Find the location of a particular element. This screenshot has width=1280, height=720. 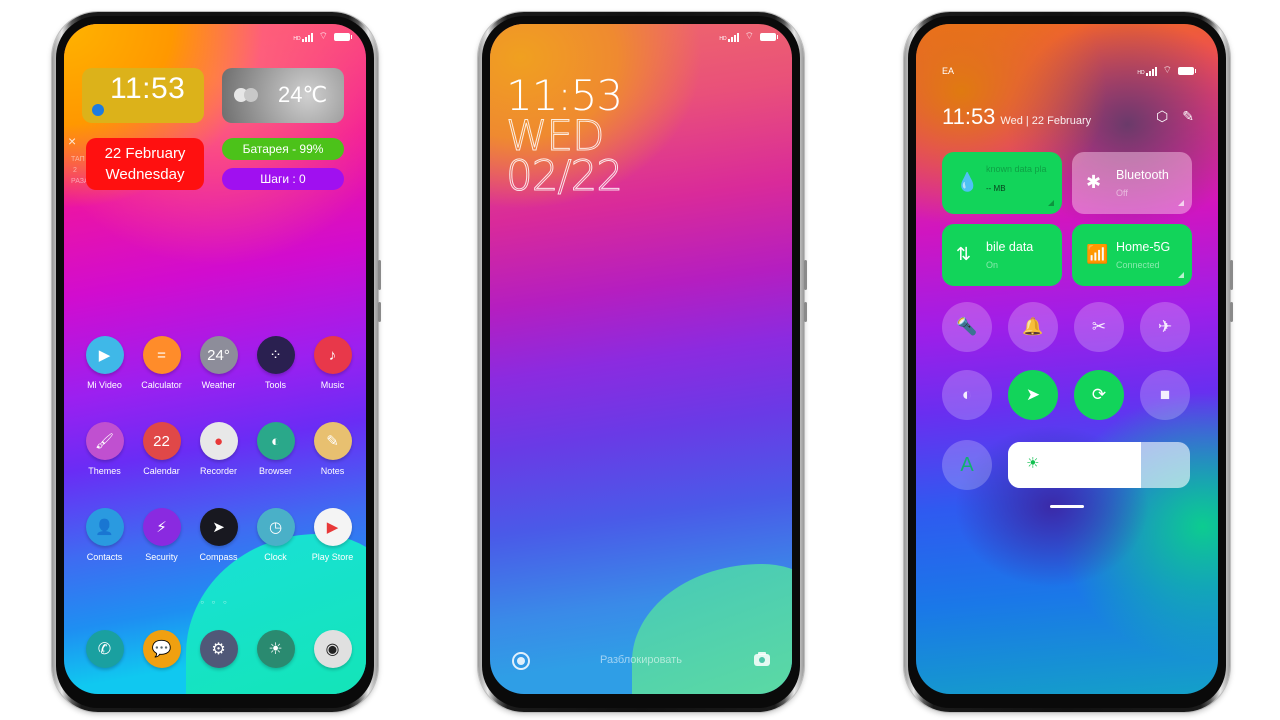

toggle-flashlight: 🔦 is located at coordinates (967, 327).